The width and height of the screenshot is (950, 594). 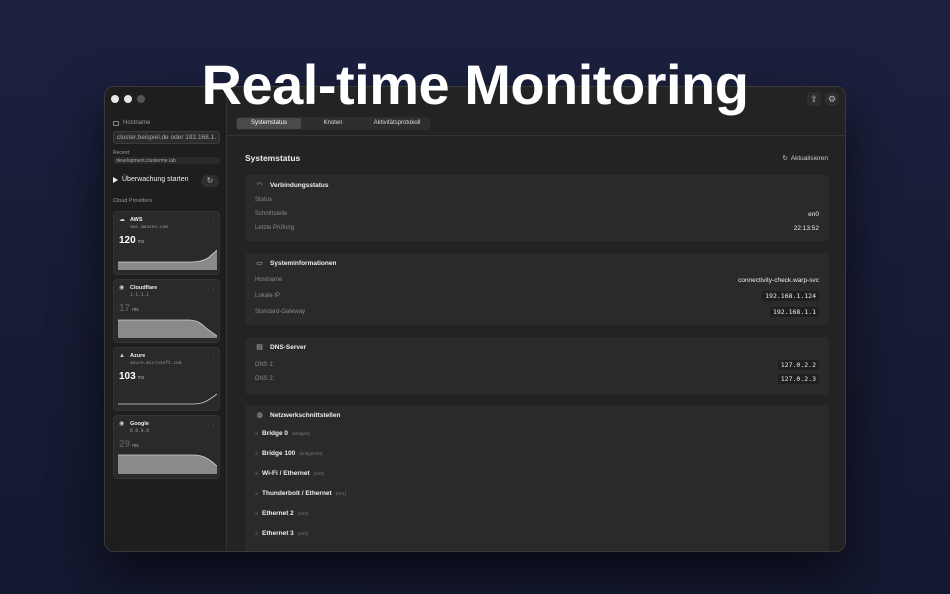 What do you see at coordinates (132, 376) in the screenshot?
I see `latency-value: 103 ms` at bounding box center [132, 376].